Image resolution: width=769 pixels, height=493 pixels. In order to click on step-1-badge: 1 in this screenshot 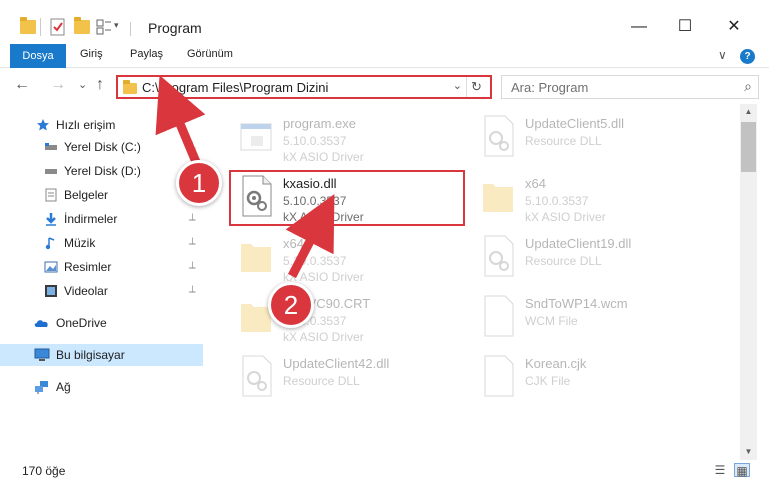, I will do `click(199, 183)`.